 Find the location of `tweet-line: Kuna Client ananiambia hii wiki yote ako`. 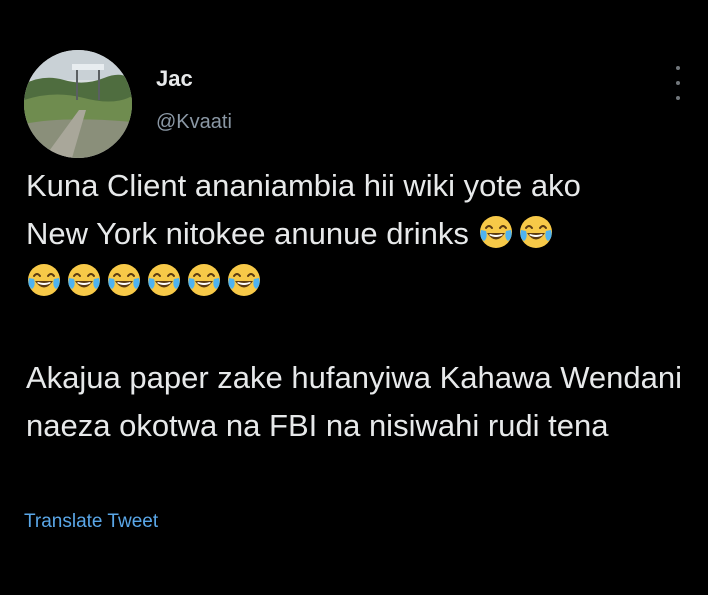

tweet-line: Kuna Client ananiambia hii wiki yote ako is located at coordinates (303, 185).